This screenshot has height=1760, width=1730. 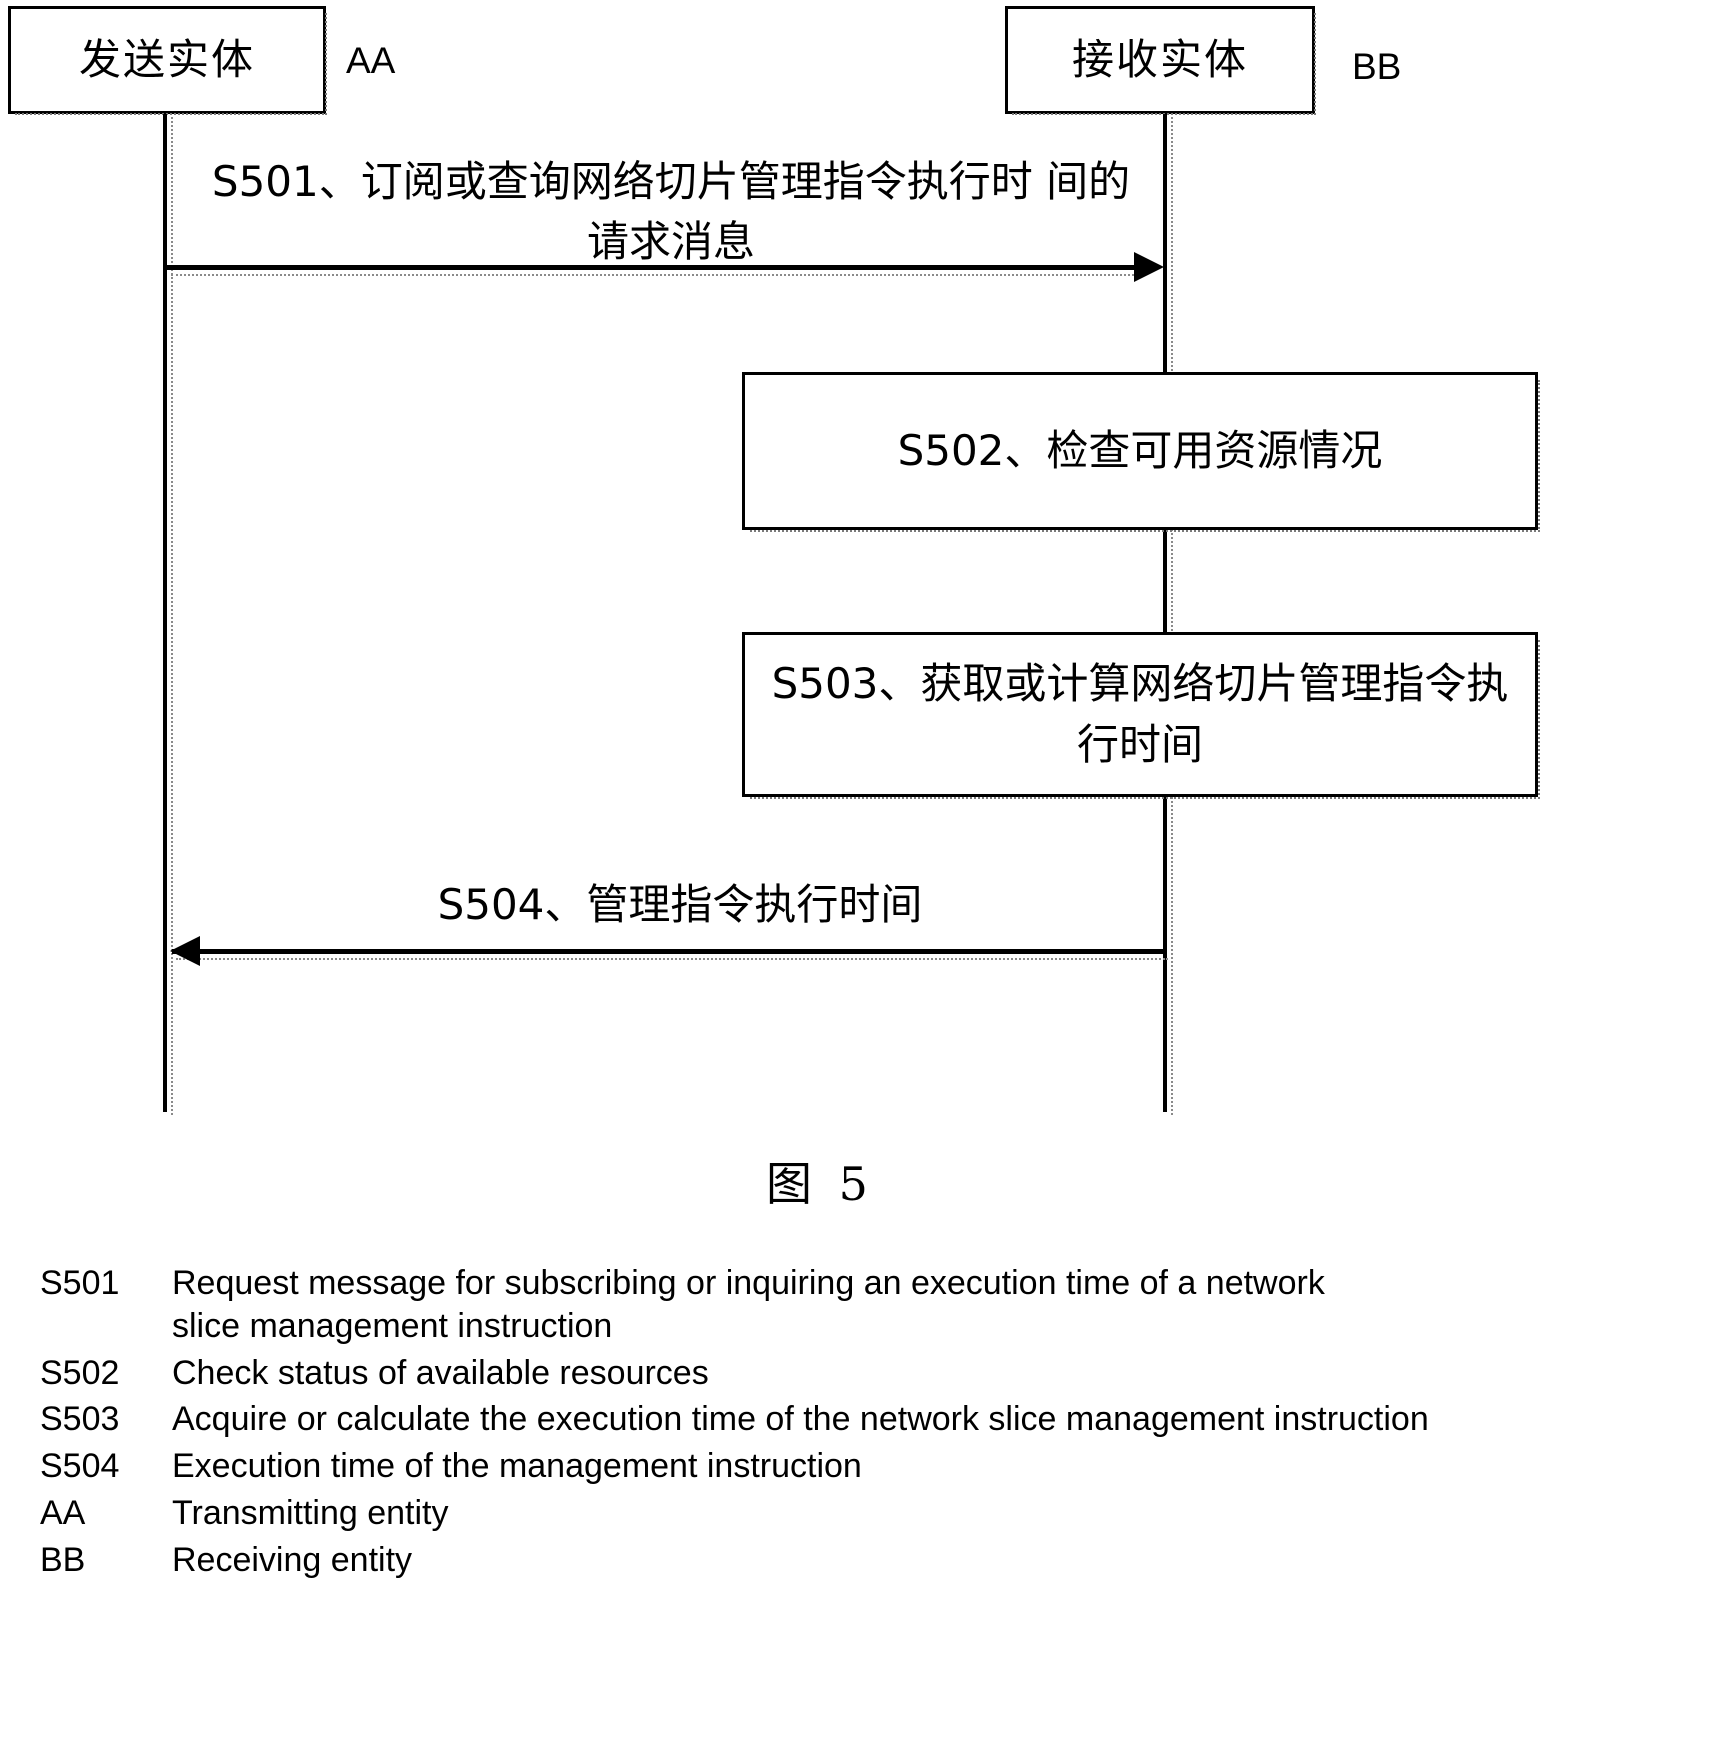 I want to click on arrowhead-left-icon-s504, so click(x=185, y=951).